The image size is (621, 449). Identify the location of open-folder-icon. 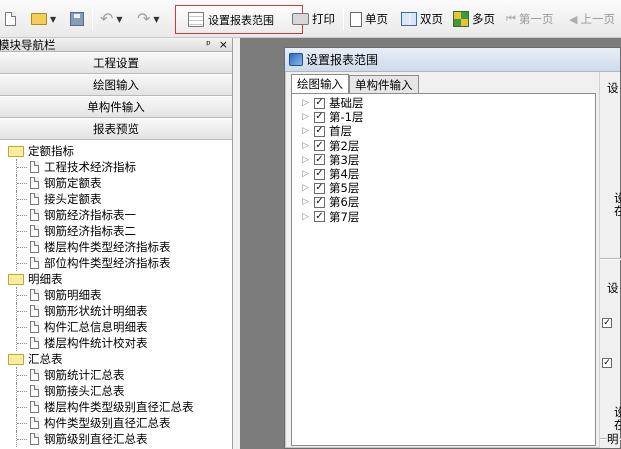
(39, 19).